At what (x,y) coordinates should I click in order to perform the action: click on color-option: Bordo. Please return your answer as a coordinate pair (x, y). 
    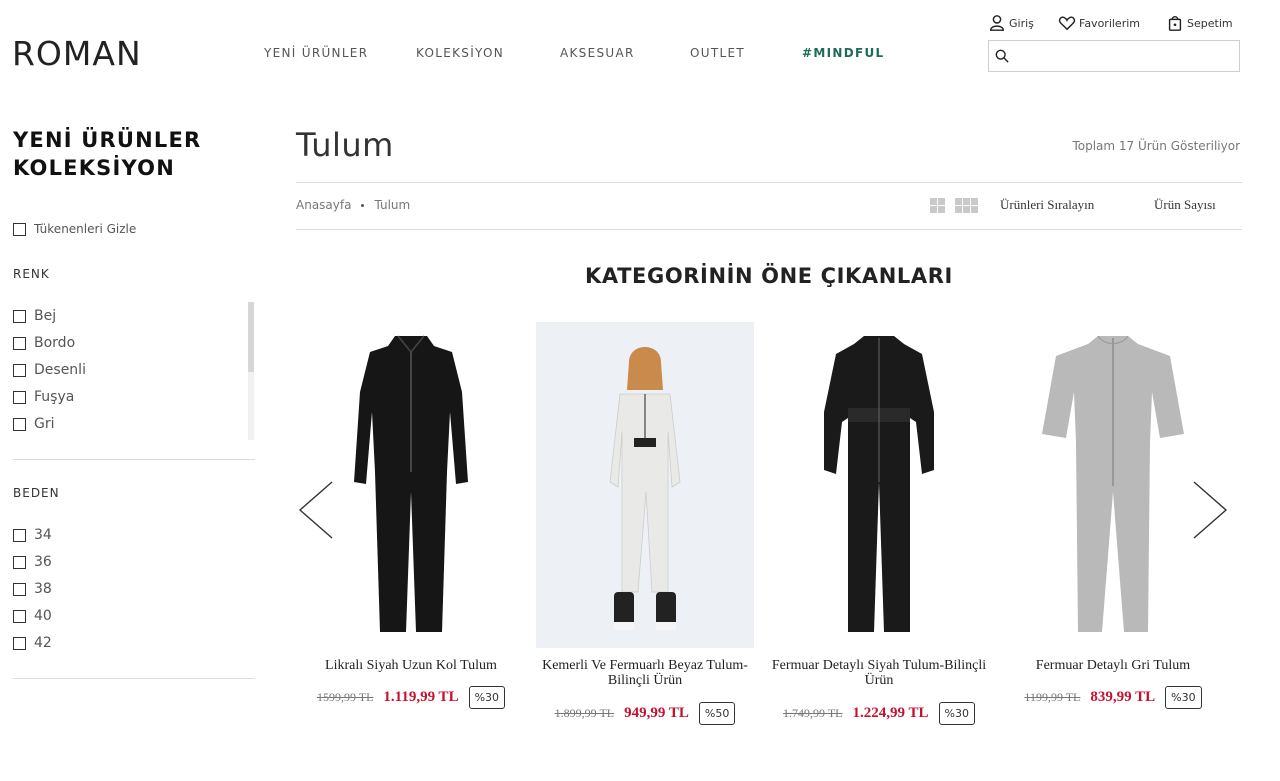
    Looking at the image, I should click on (44, 343).